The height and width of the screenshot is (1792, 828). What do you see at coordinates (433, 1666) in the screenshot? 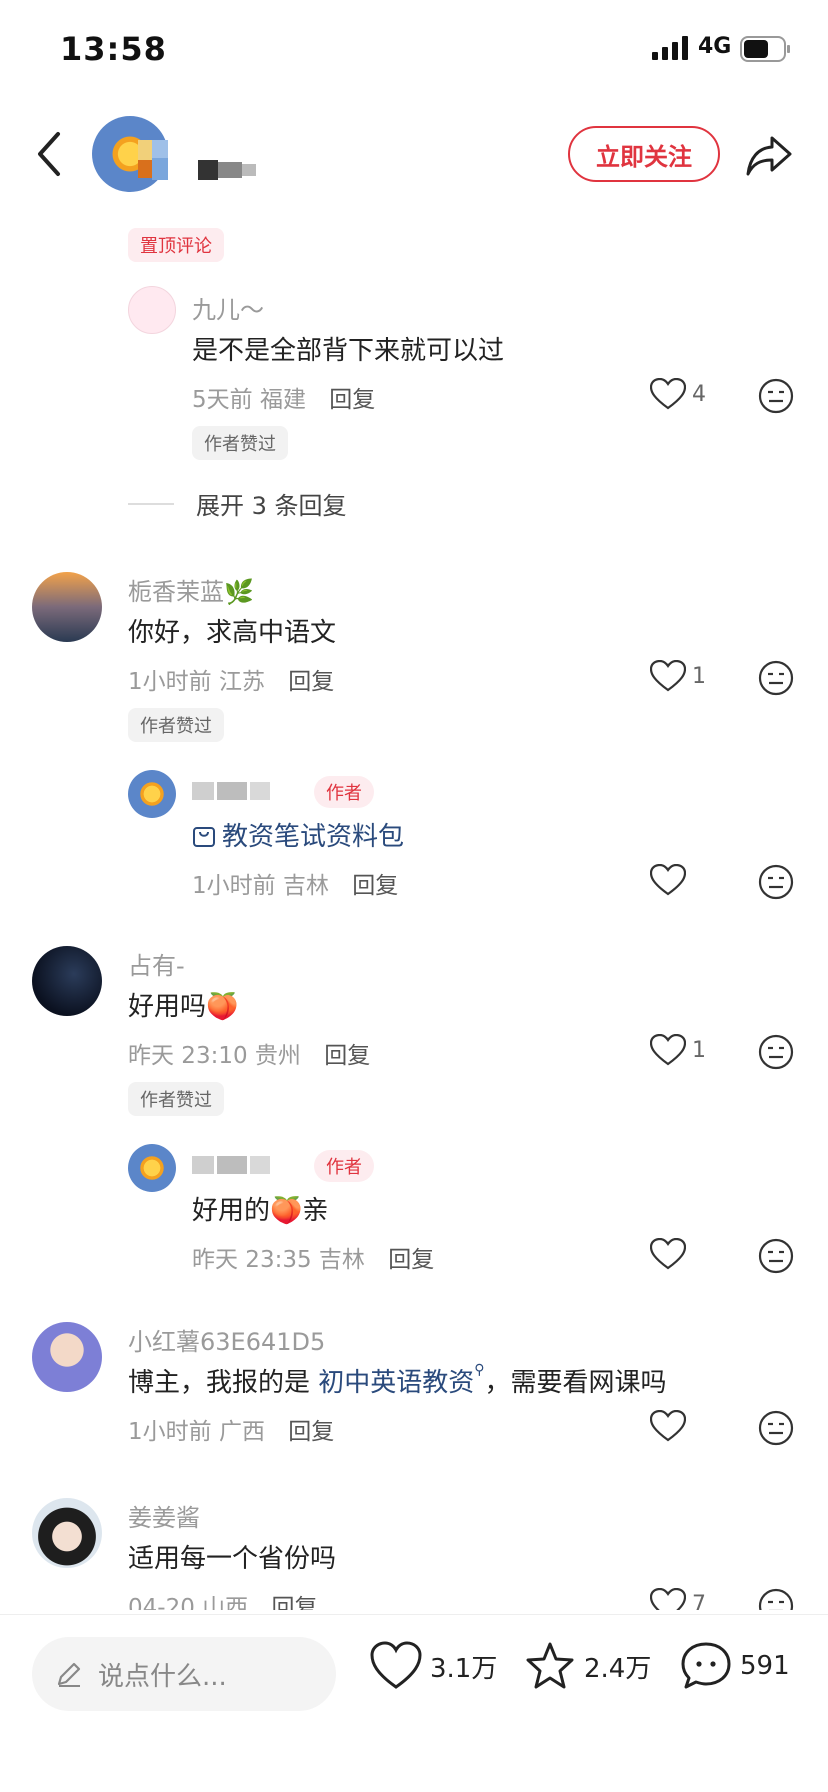
I see `like-post-button: 3.1万` at bounding box center [433, 1666].